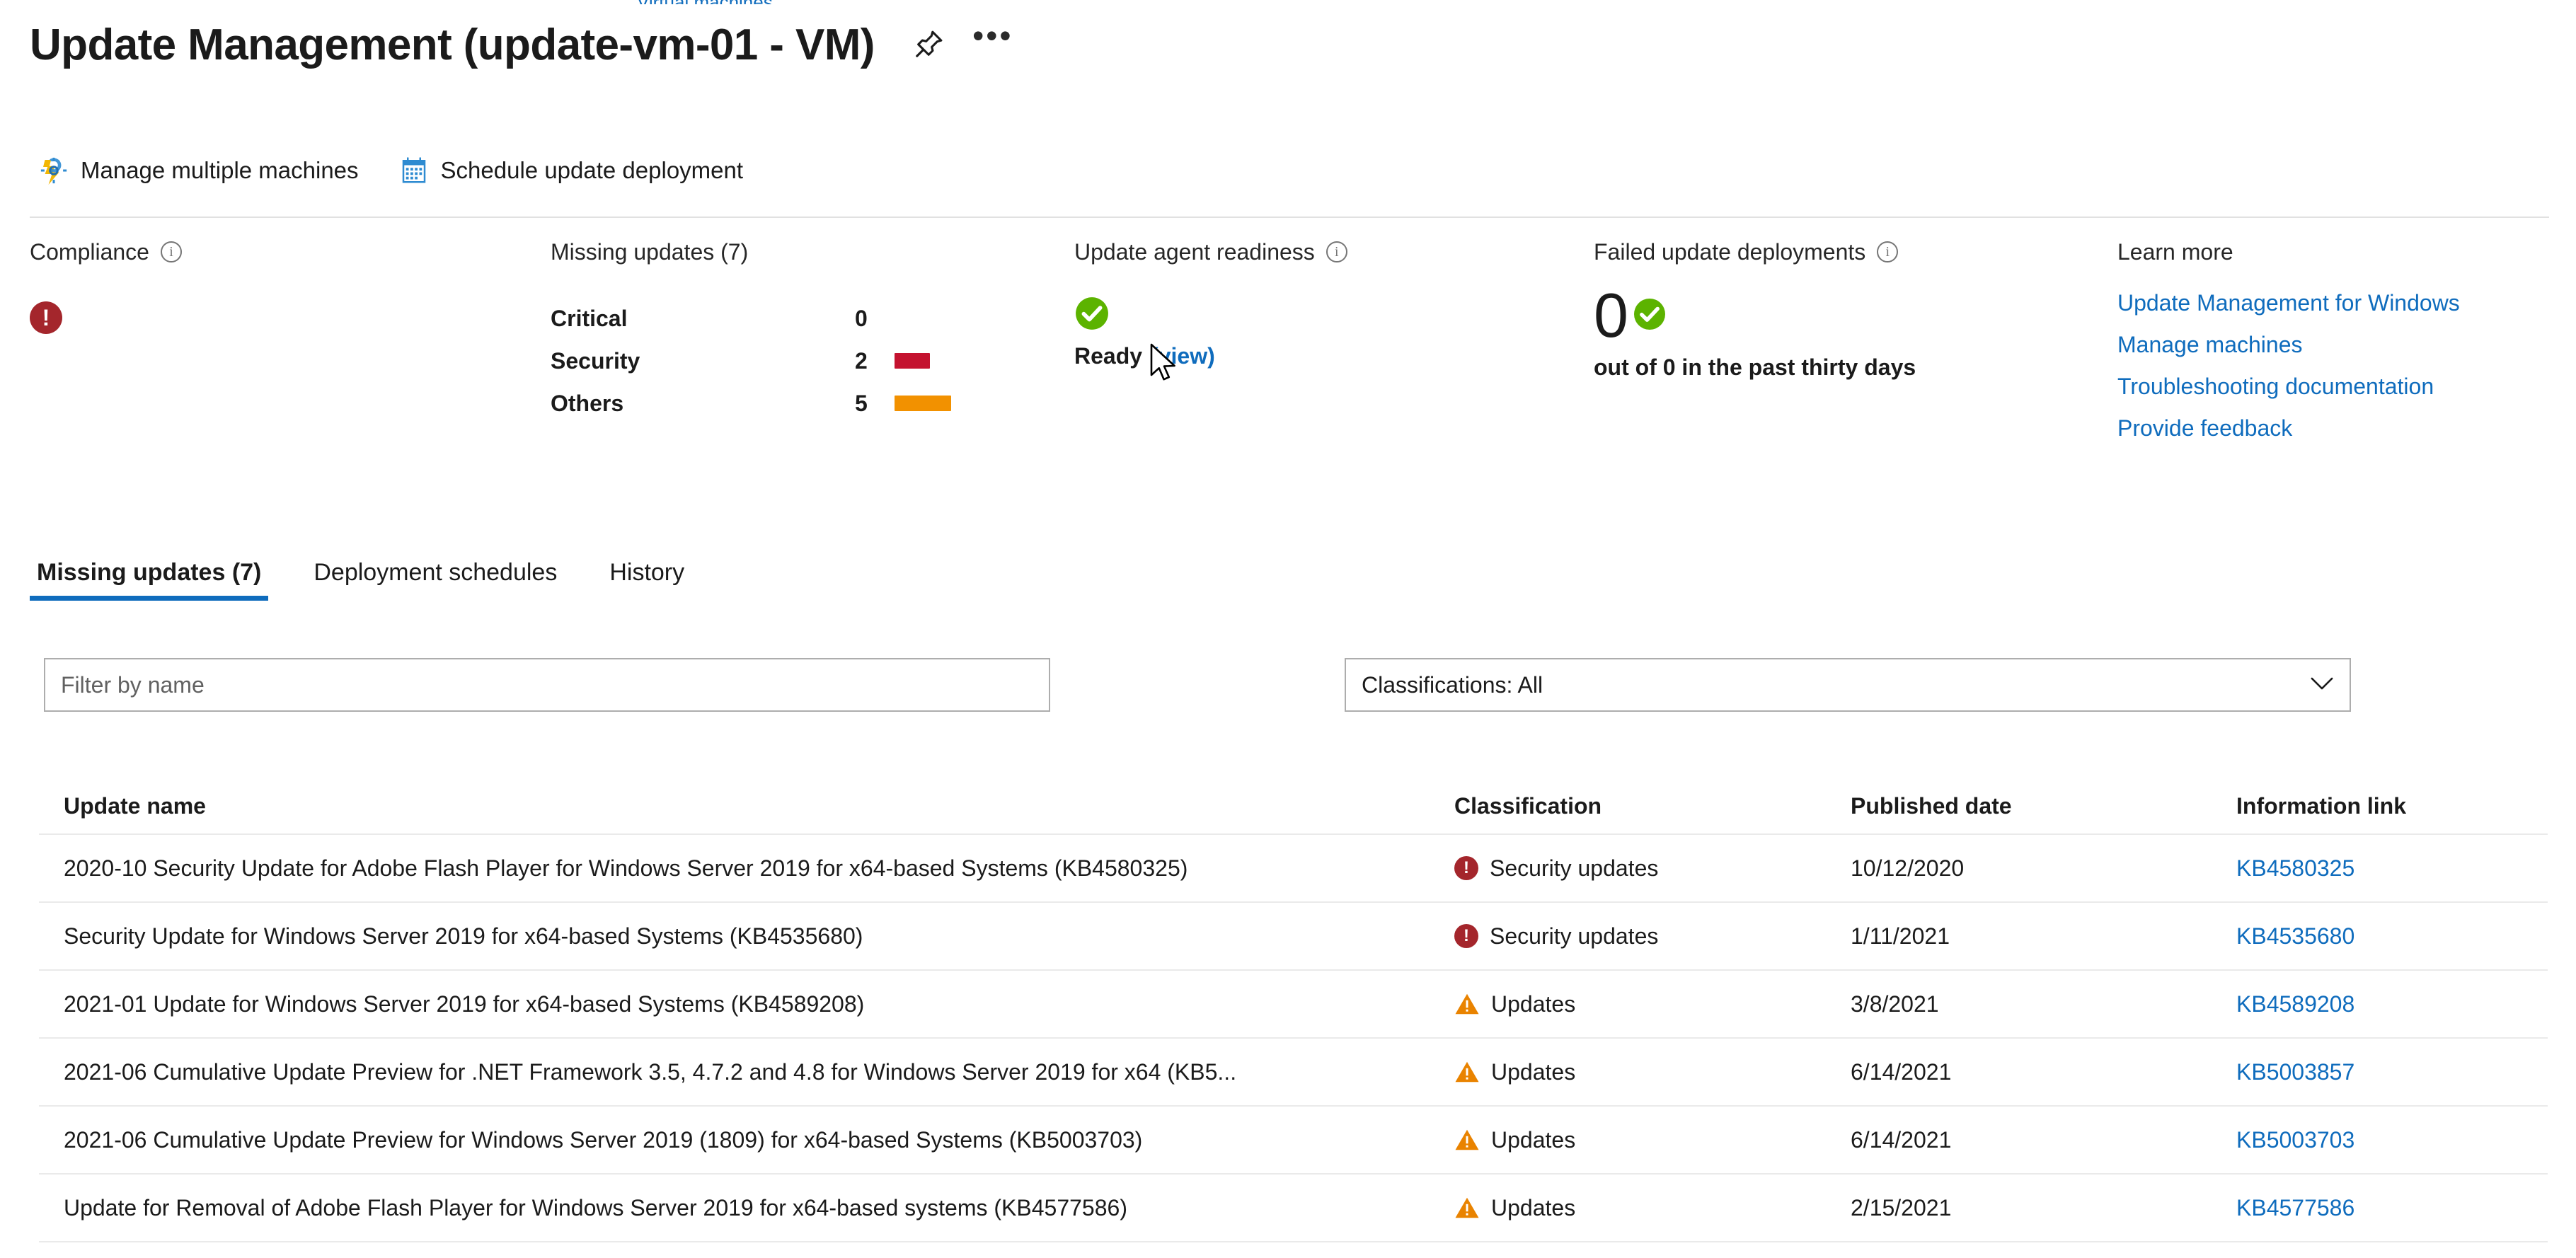  Describe the element at coordinates (2295, 868) in the screenshot. I see `kb-link: KB4580325` at that location.